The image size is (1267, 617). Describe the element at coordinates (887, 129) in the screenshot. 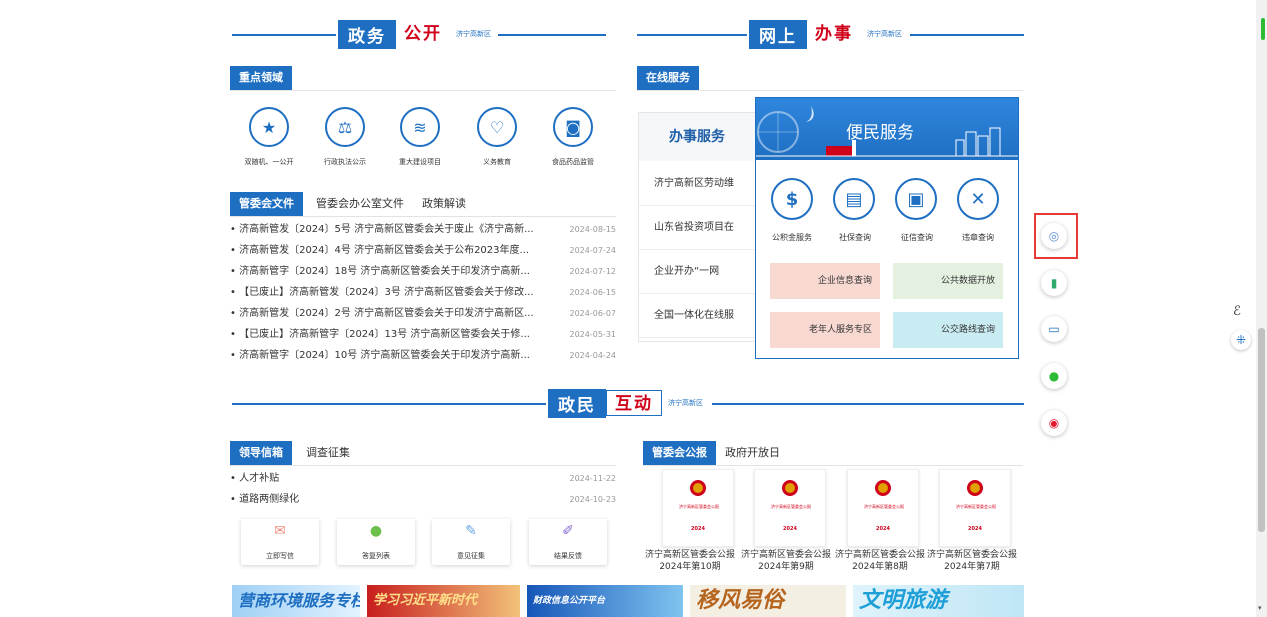

I see `convenience-header: 便民服务` at that location.